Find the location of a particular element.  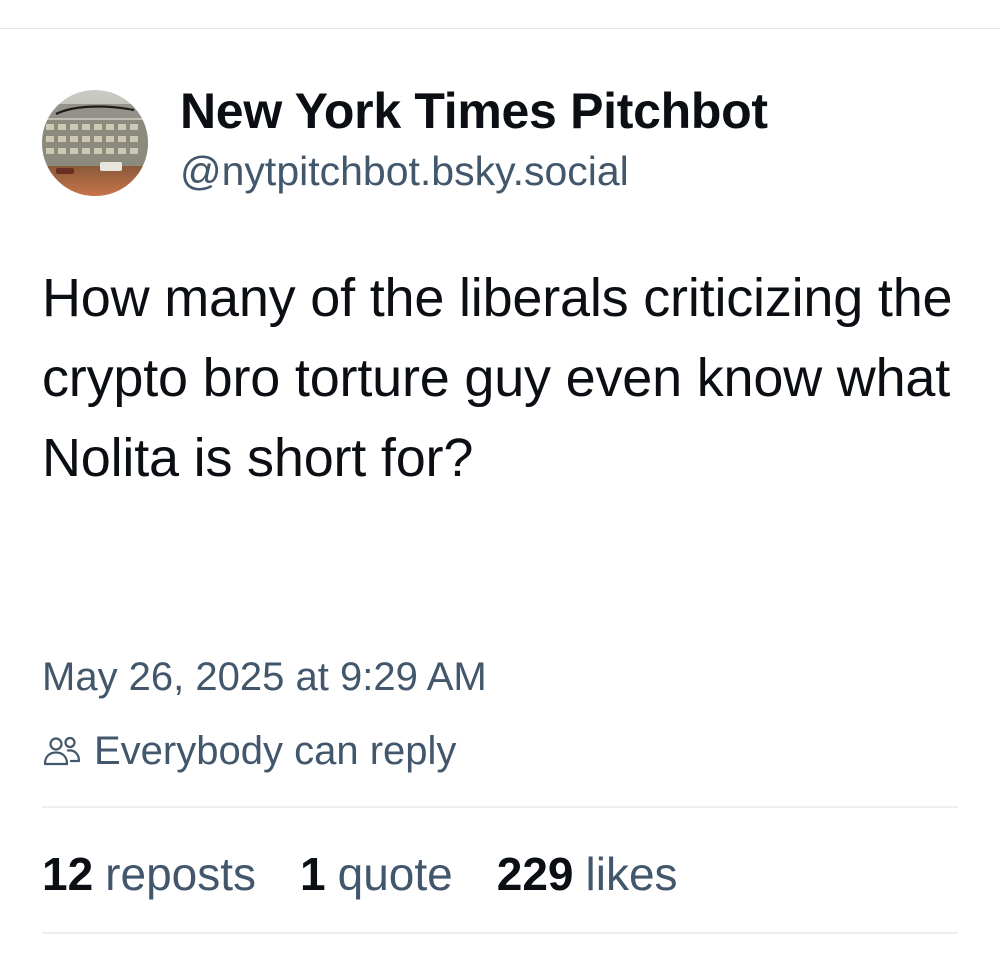

post-timestamp: May 26, 2025 at 9:29 AM is located at coordinates (264, 677).